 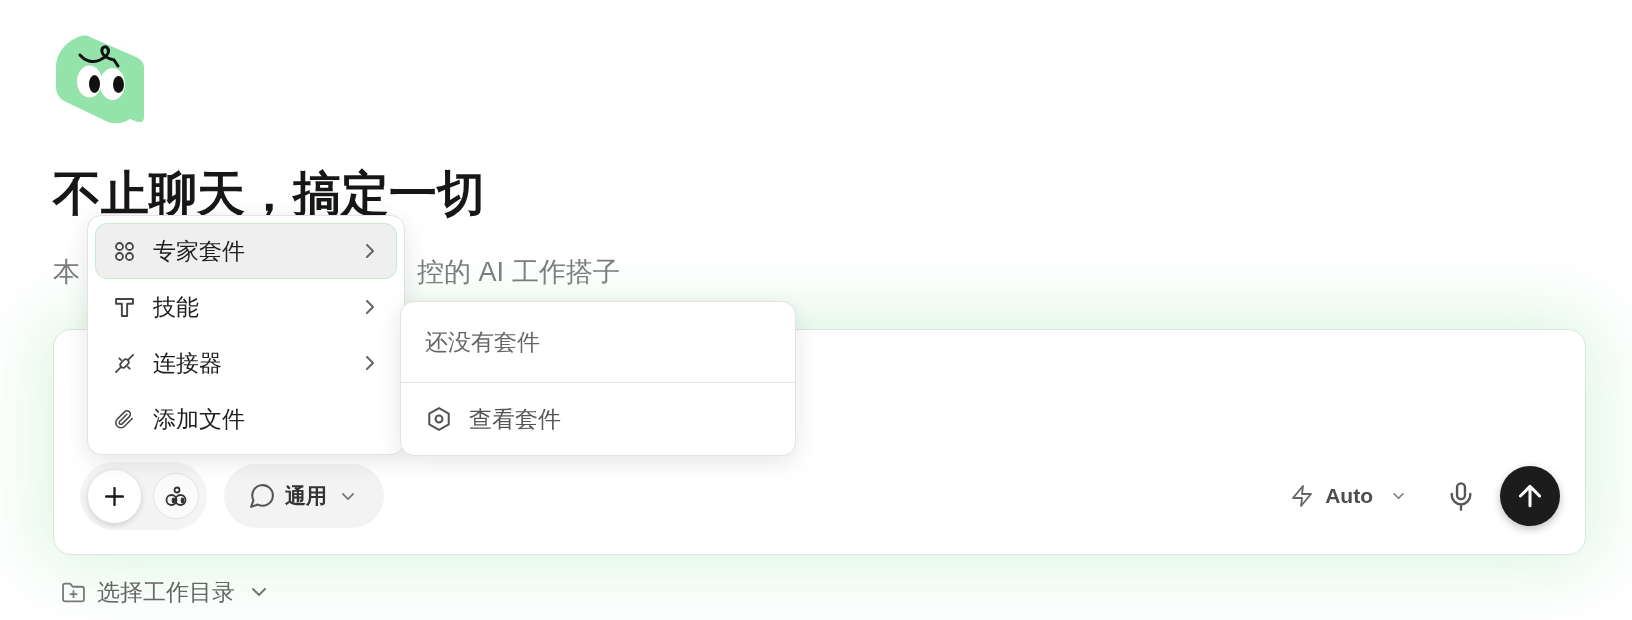 What do you see at coordinates (518, 272) in the screenshot?
I see `subtitle-text: 控的 AI 工作搭子` at bounding box center [518, 272].